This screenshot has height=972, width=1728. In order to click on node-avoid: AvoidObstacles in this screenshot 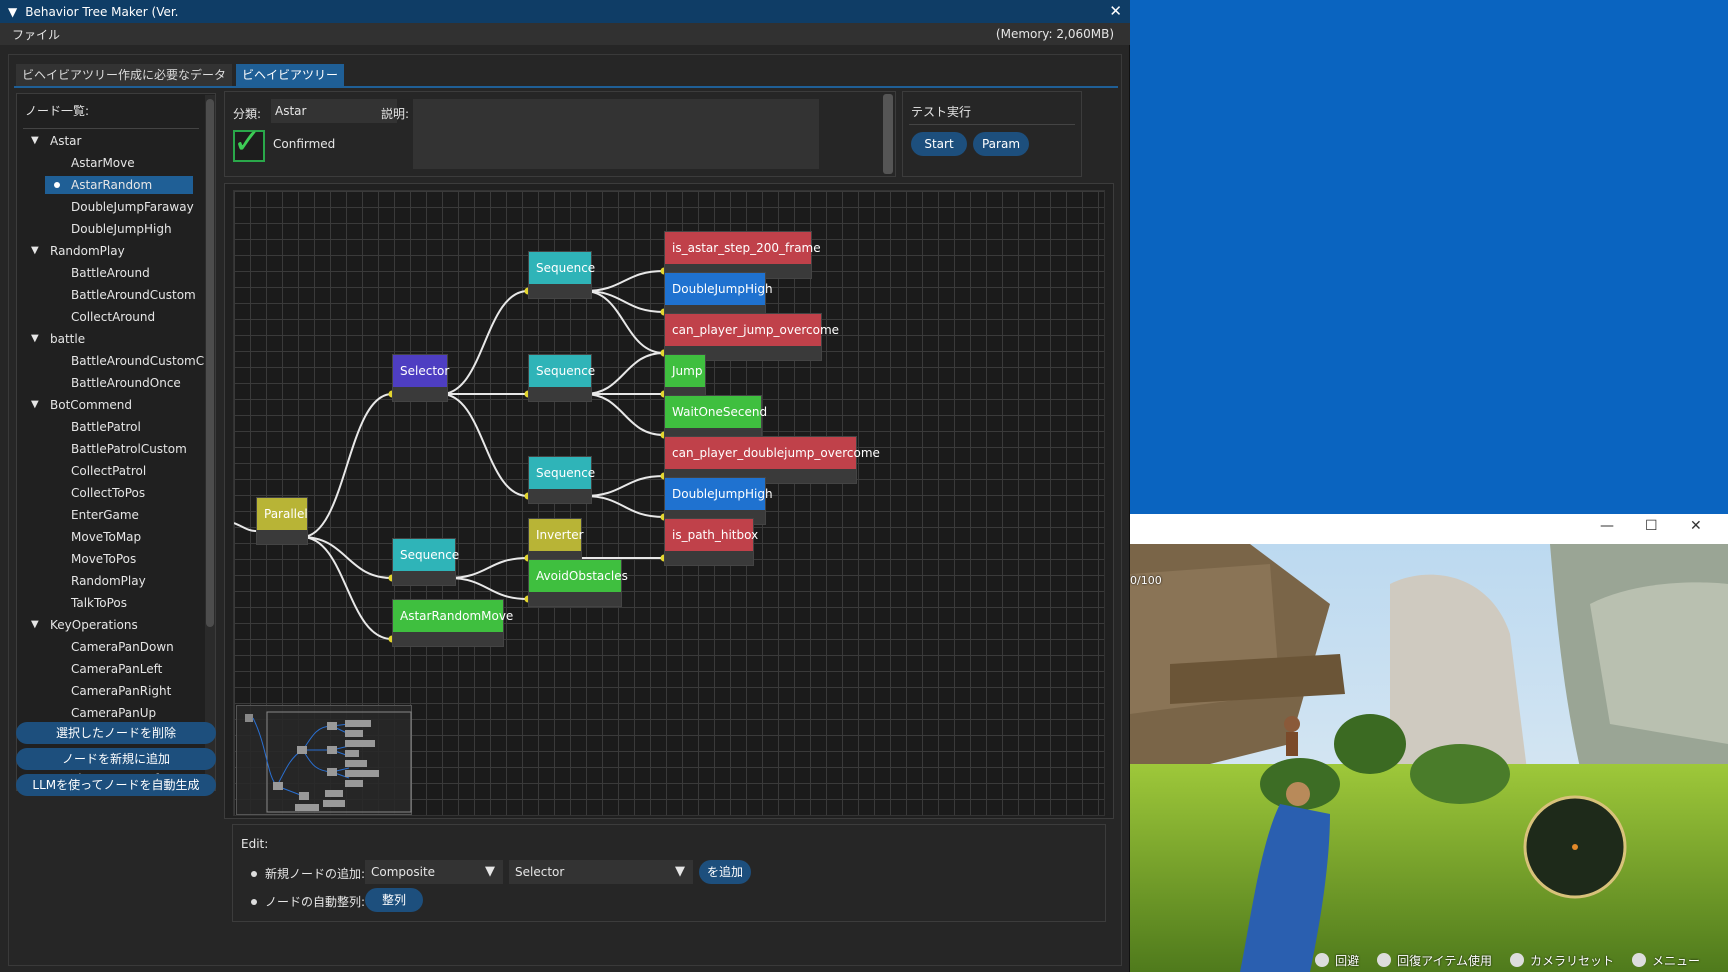, I will do `click(578, 583)`.